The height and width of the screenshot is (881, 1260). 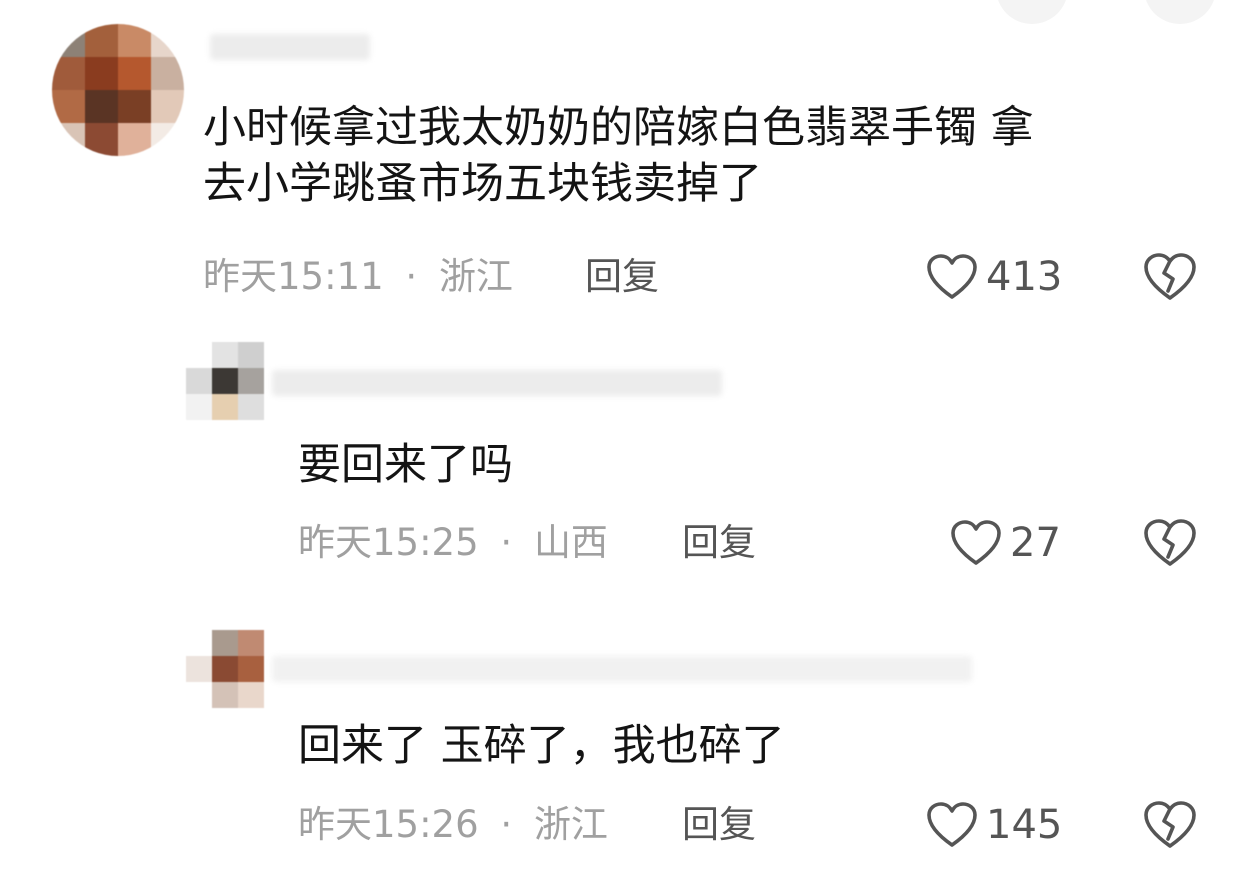 What do you see at coordinates (405, 465) in the screenshot?
I see `comment-text: 要回来了吗` at bounding box center [405, 465].